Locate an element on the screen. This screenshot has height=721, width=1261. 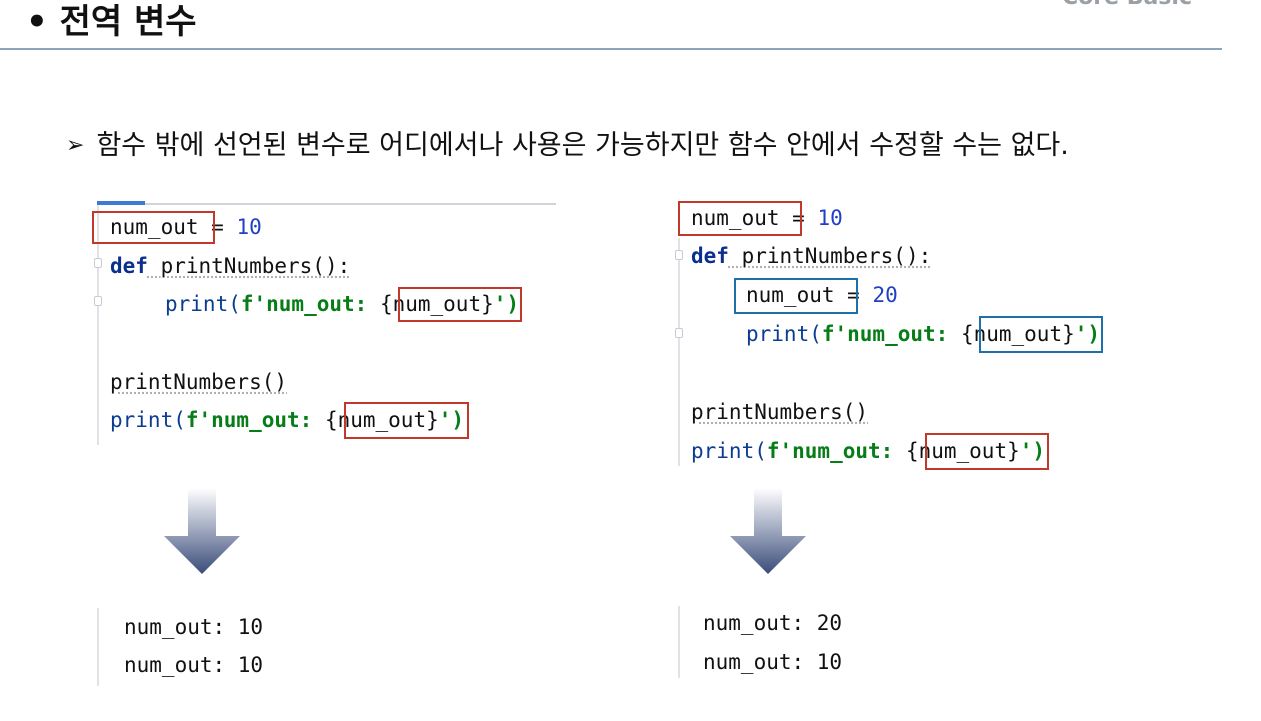
right-editor-gutter is located at coordinates (679, 352).